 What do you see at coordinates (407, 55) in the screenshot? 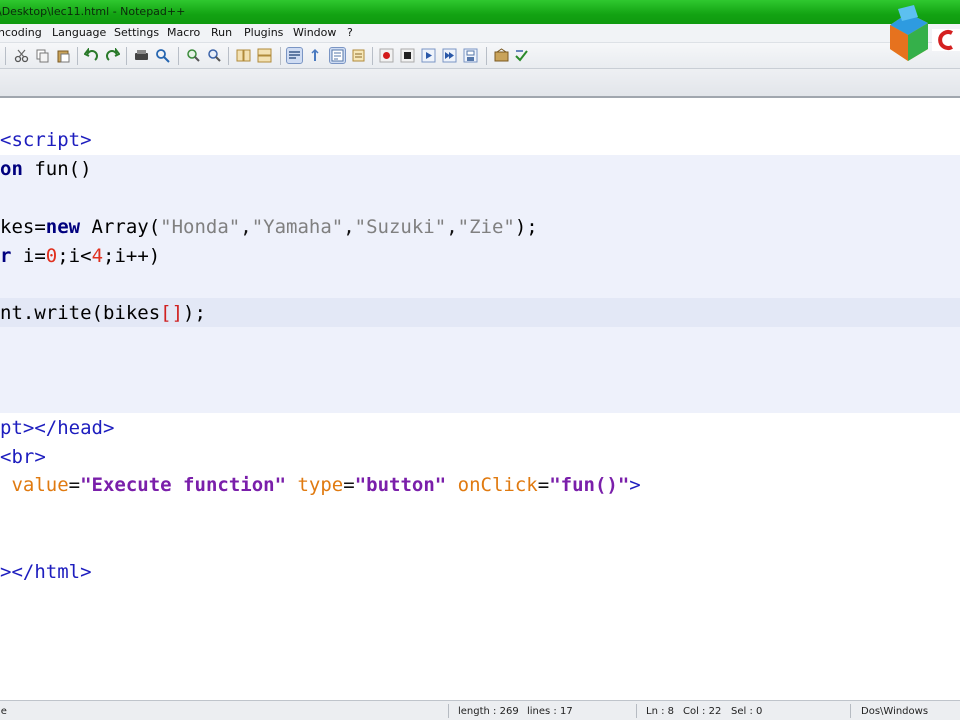
I see `stop-record-icon` at bounding box center [407, 55].